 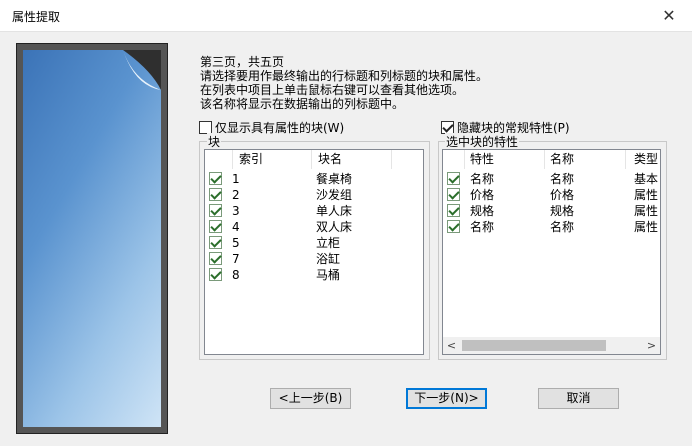 I want to click on block-index: 7, so click(x=236, y=259).